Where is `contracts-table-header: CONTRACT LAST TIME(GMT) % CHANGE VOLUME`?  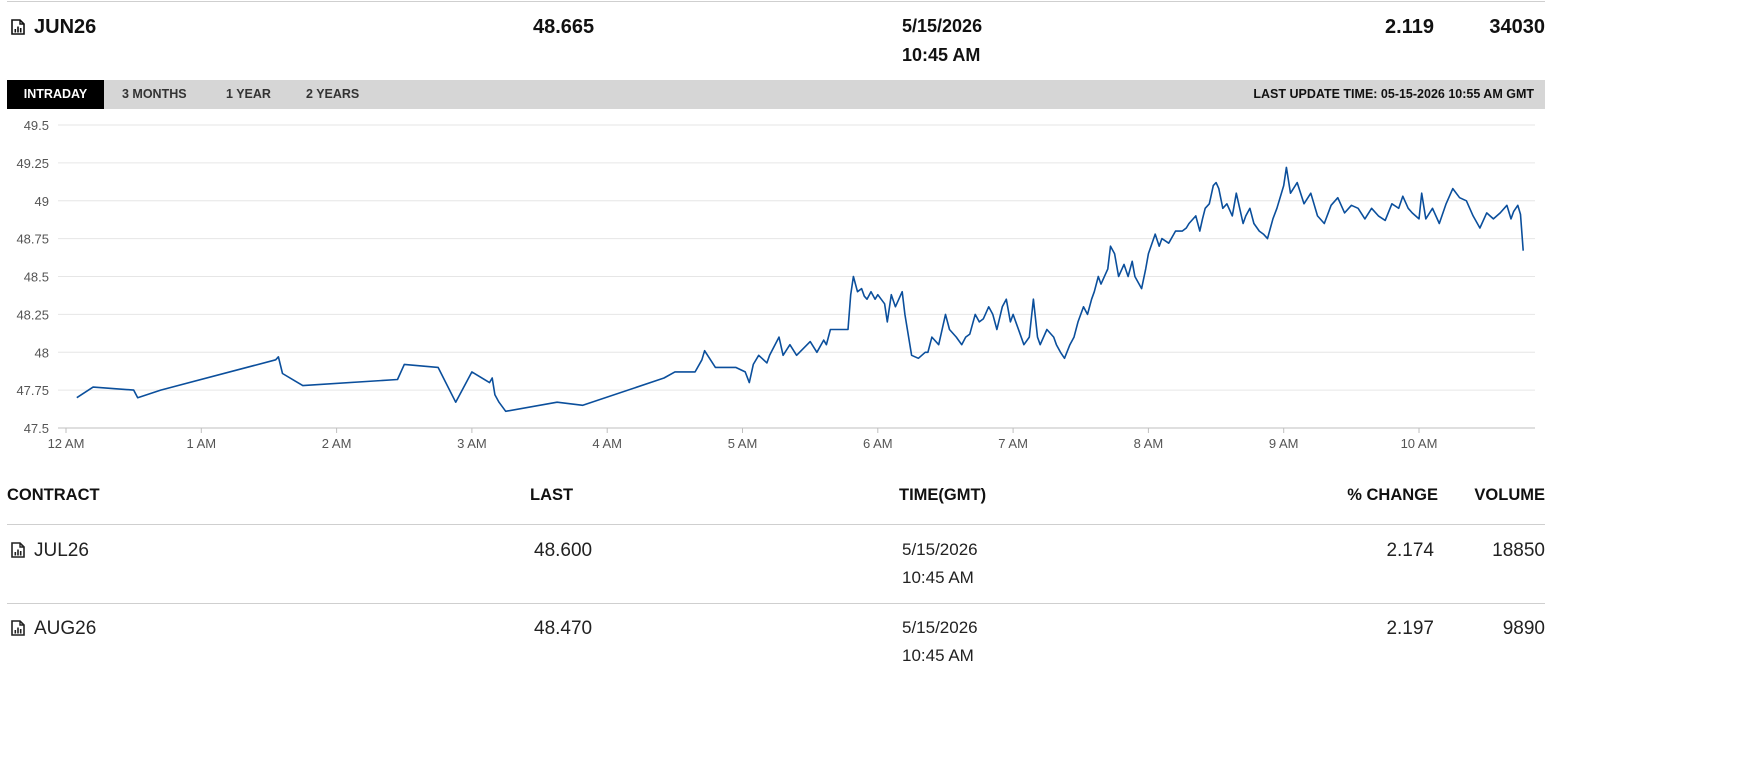 contracts-table-header: CONTRACT LAST TIME(GMT) % CHANGE VOLUME is located at coordinates (776, 497).